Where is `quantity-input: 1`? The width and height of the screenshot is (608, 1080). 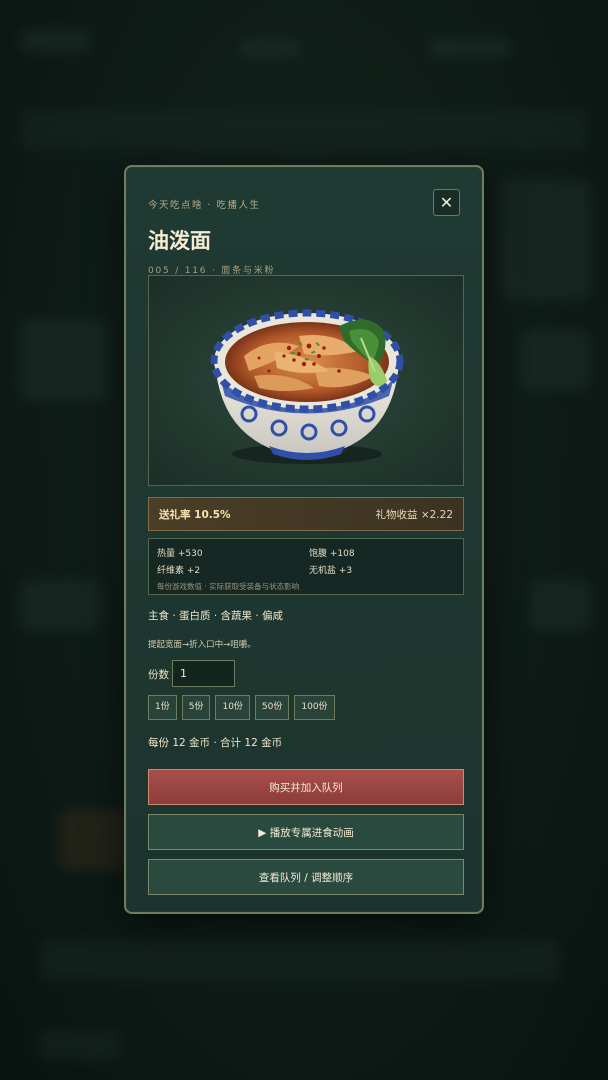
quantity-input: 1 is located at coordinates (203, 673).